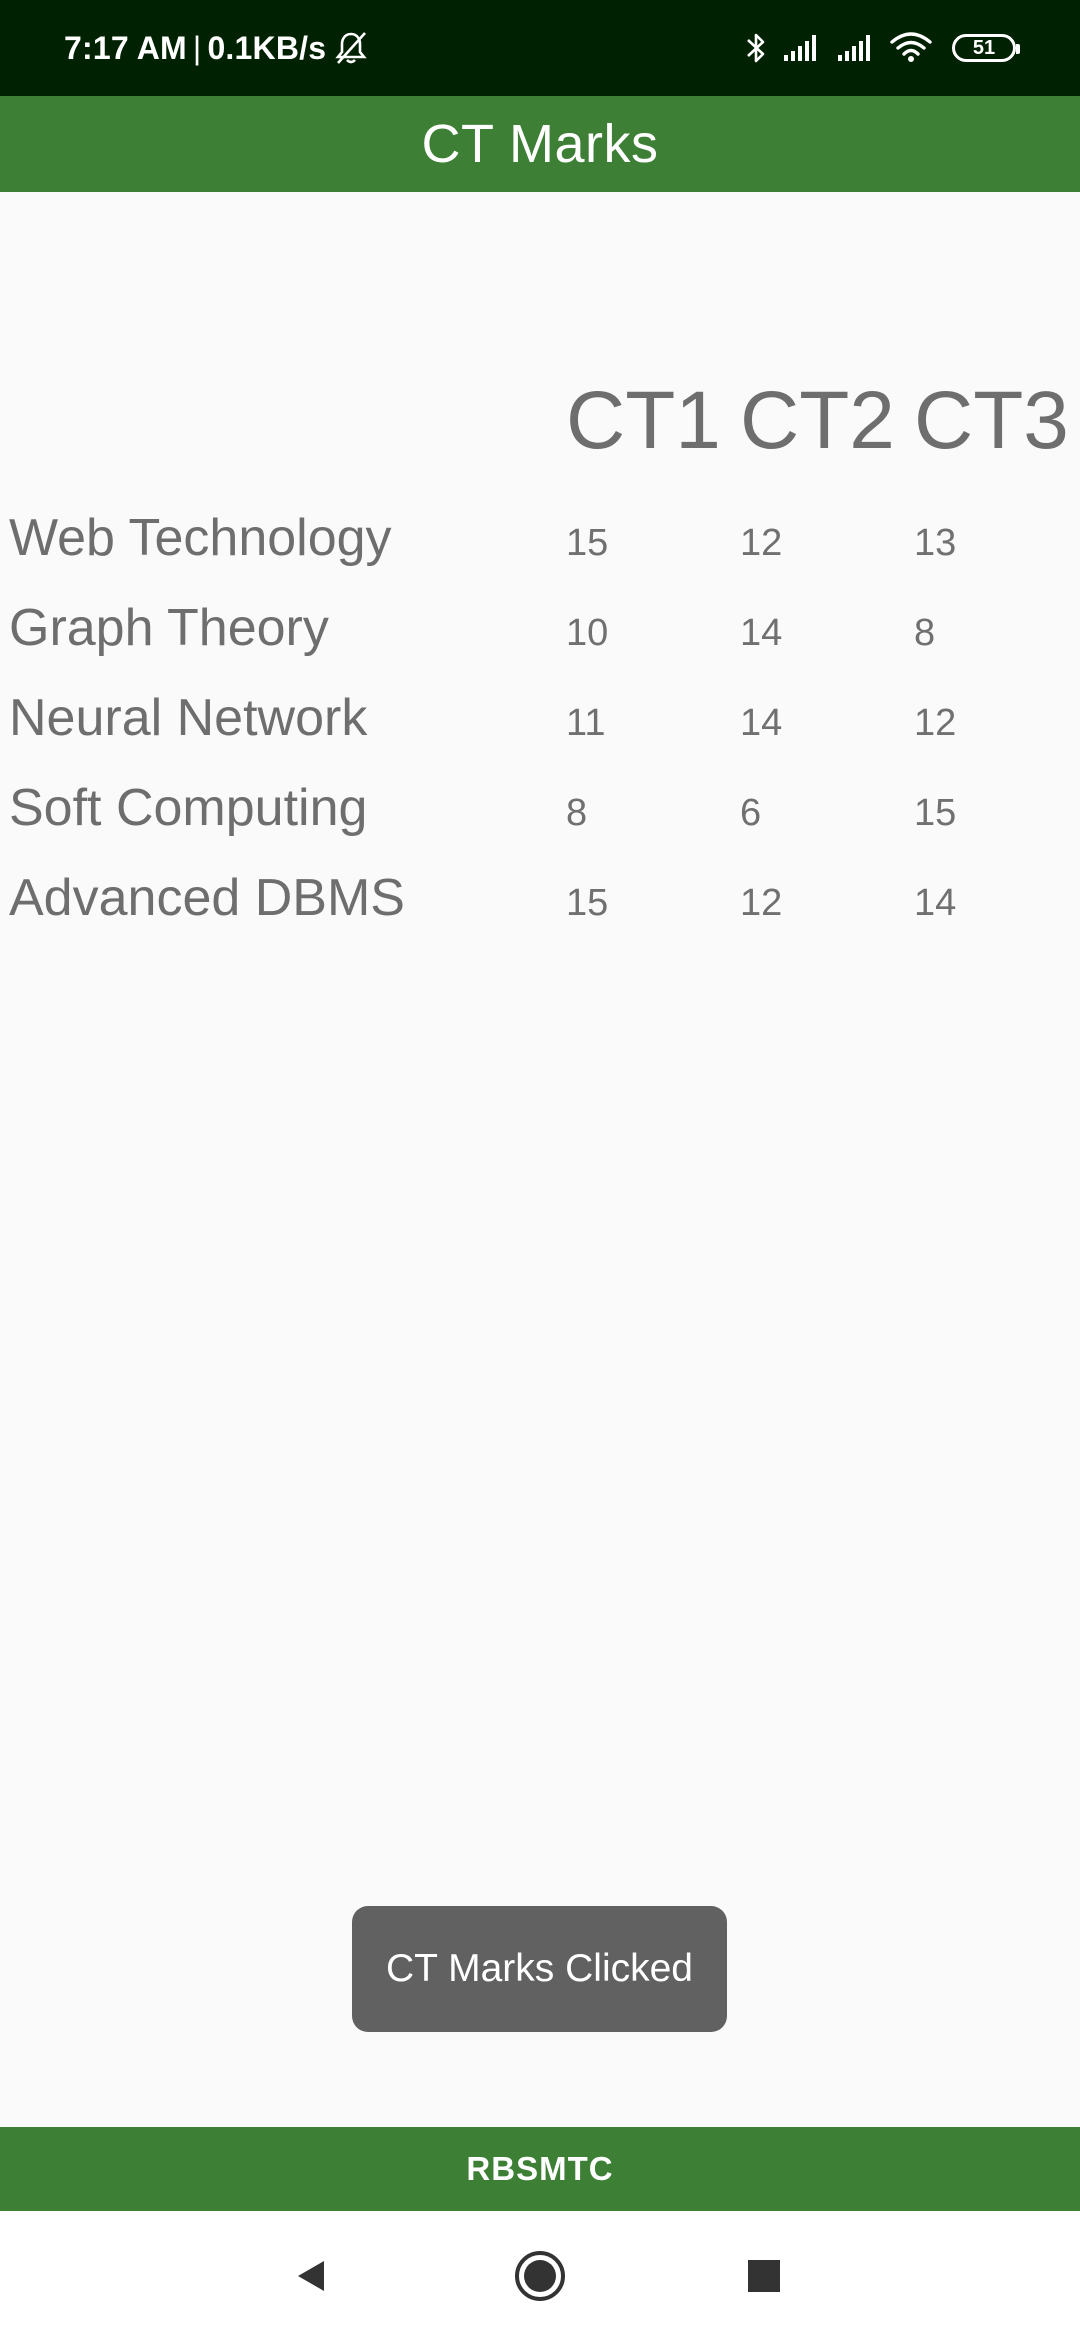 The width and height of the screenshot is (1080, 2340). Describe the element at coordinates (751, 813) in the screenshot. I see `mark-ct2: 6` at that location.